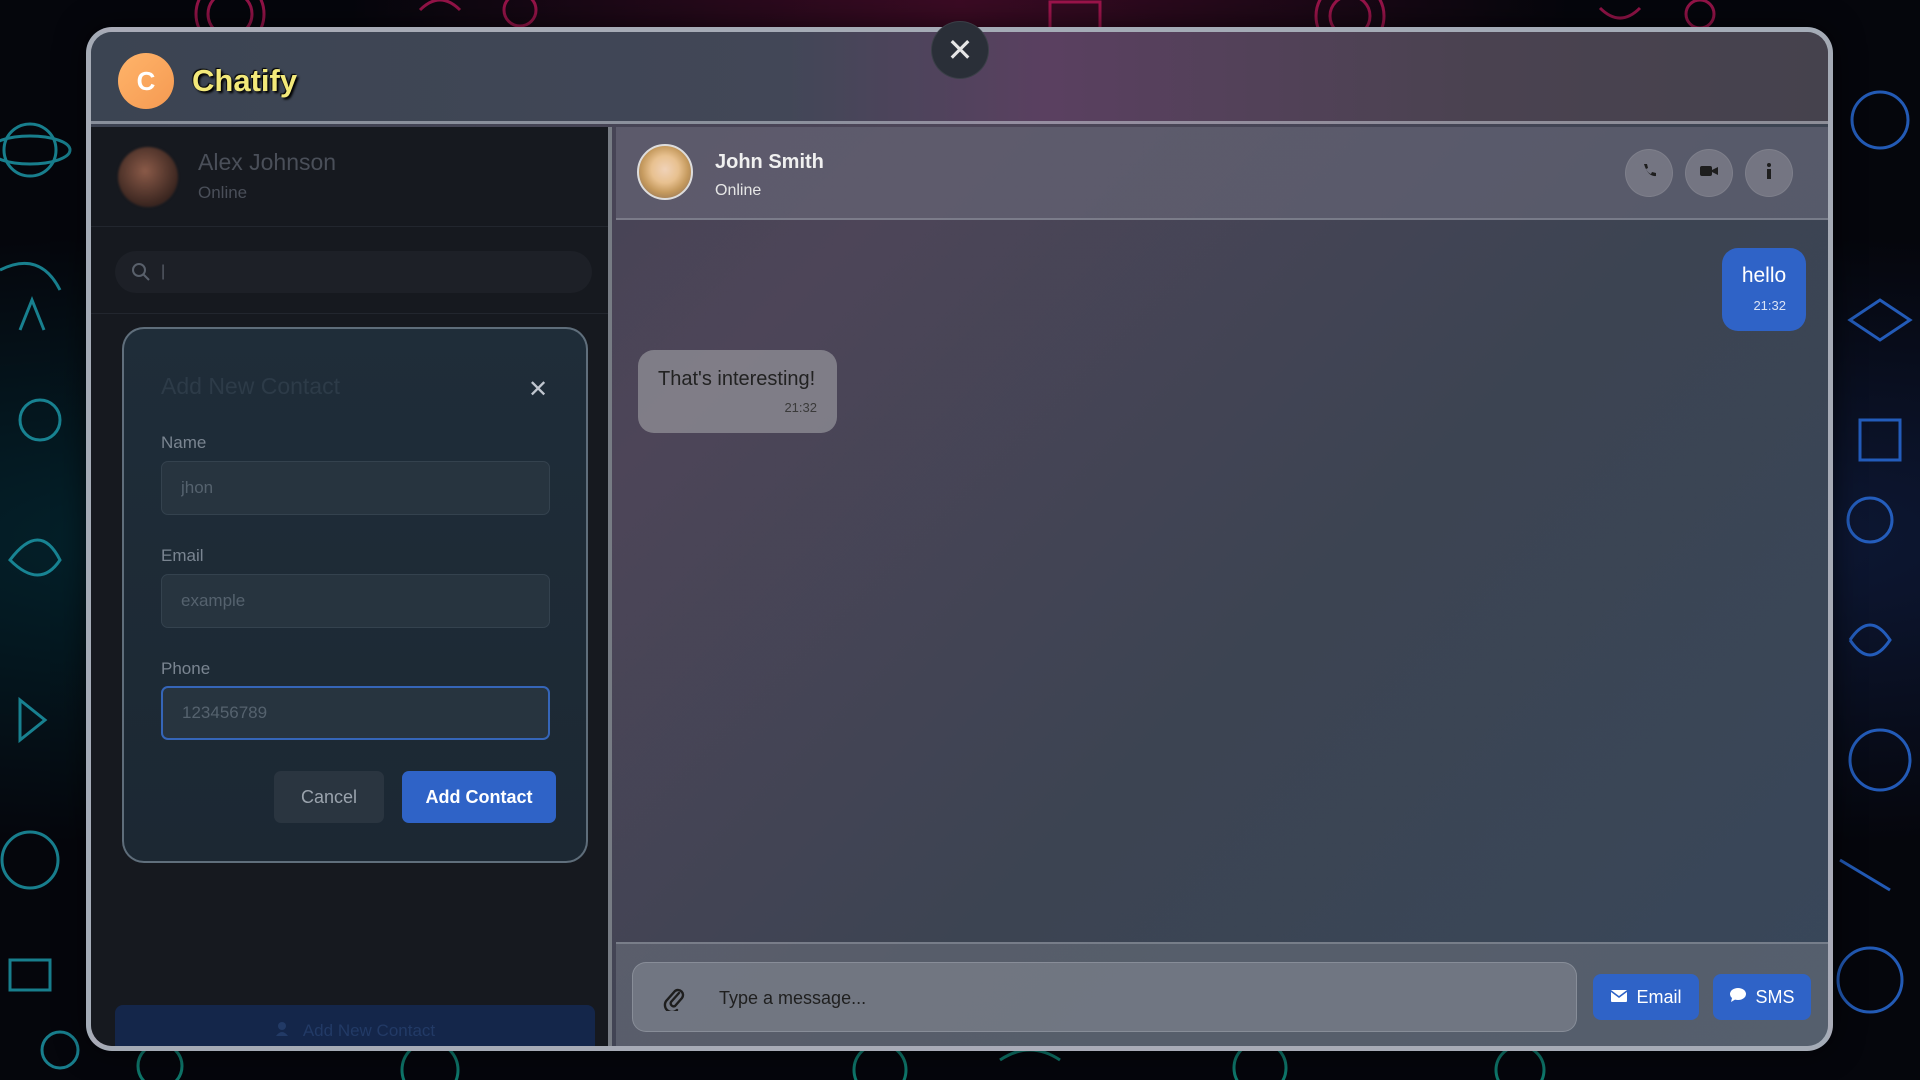 The image size is (1920, 1080). I want to click on message-bubble-outgoing: hello 21:32, so click(1764, 289).